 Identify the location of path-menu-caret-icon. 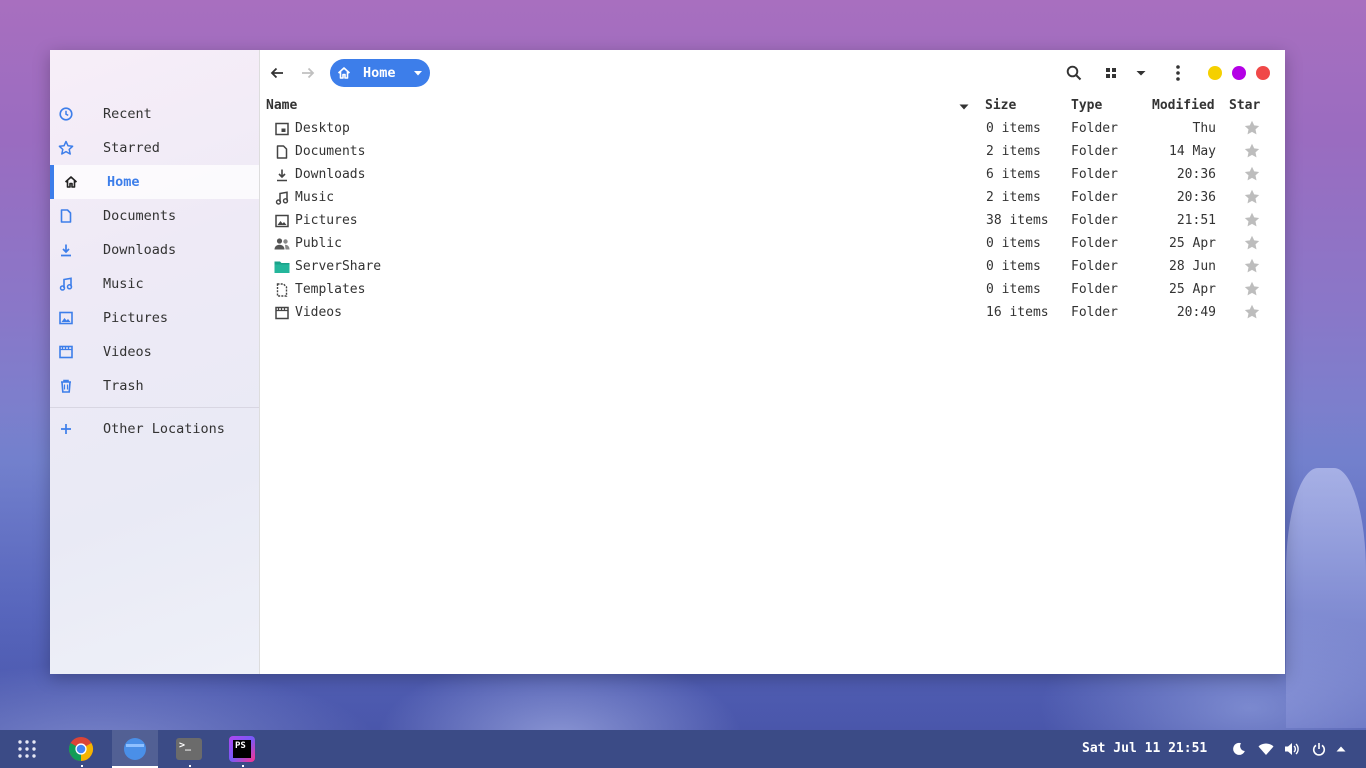
(418, 73).